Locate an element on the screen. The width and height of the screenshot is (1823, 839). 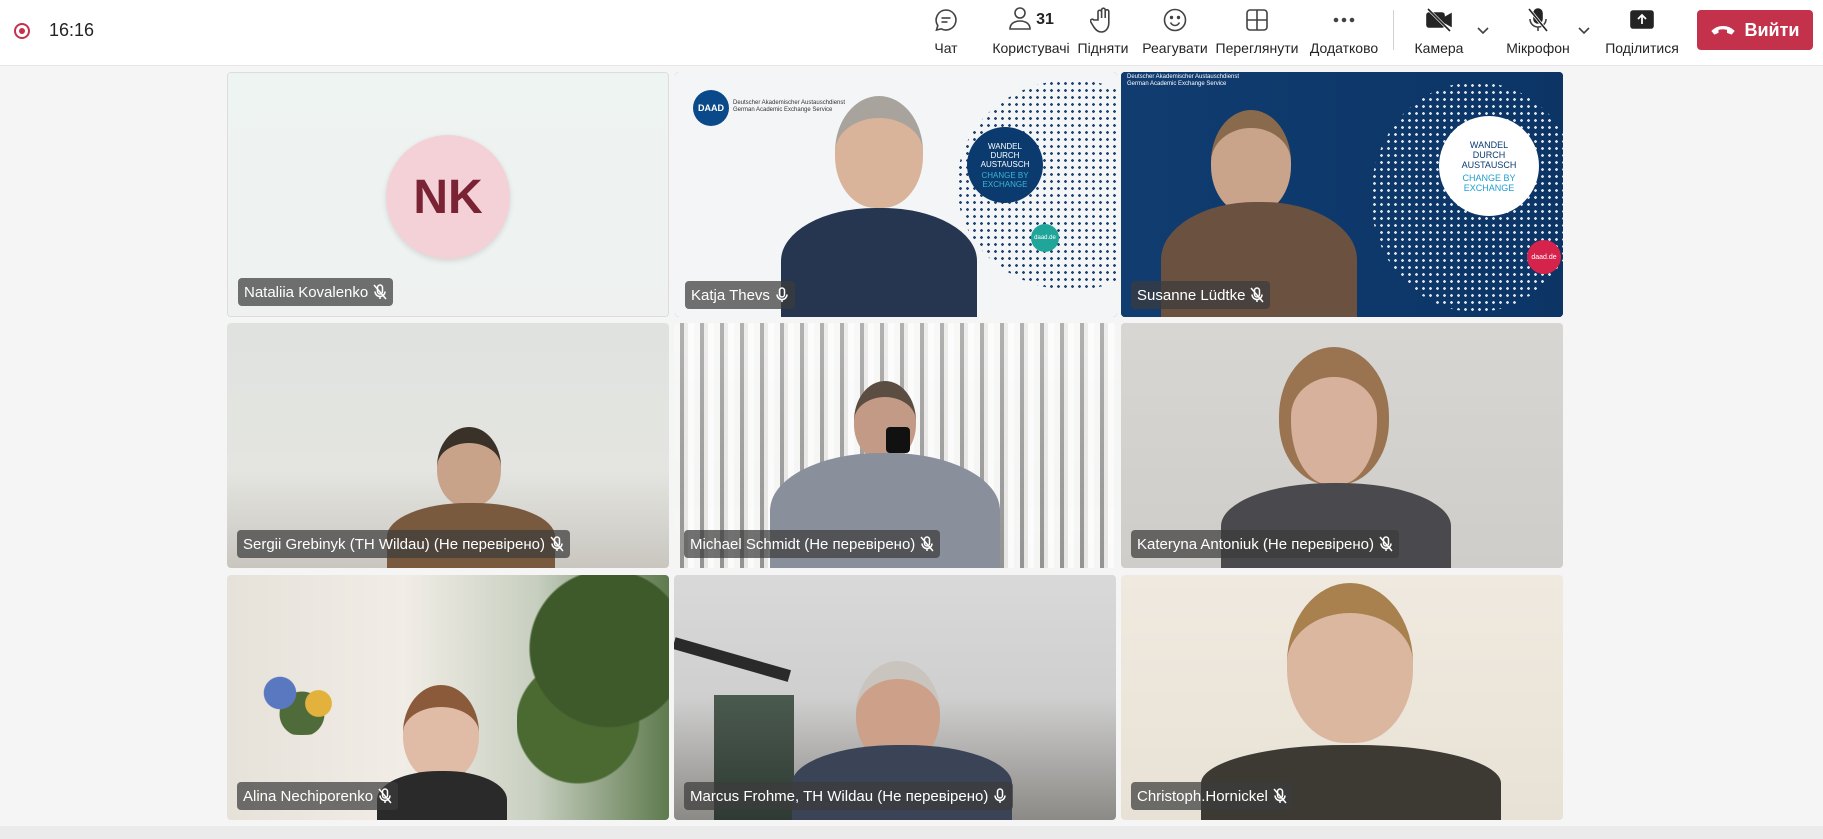
chat-button: Чат is located at coordinates (946, 33).